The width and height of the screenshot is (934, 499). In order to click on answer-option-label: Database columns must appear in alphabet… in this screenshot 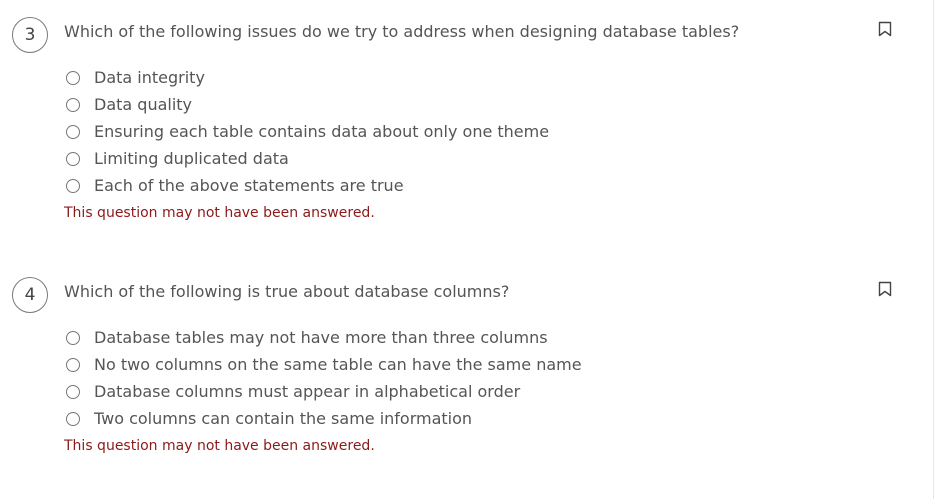, I will do `click(307, 391)`.